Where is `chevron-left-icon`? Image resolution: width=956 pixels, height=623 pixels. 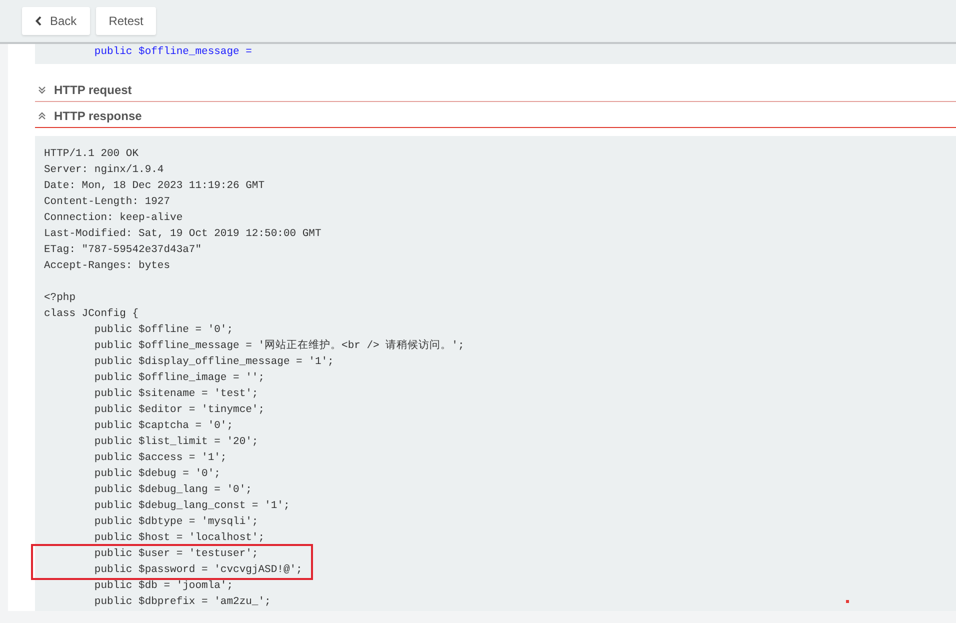 chevron-left-icon is located at coordinates (38, 21).